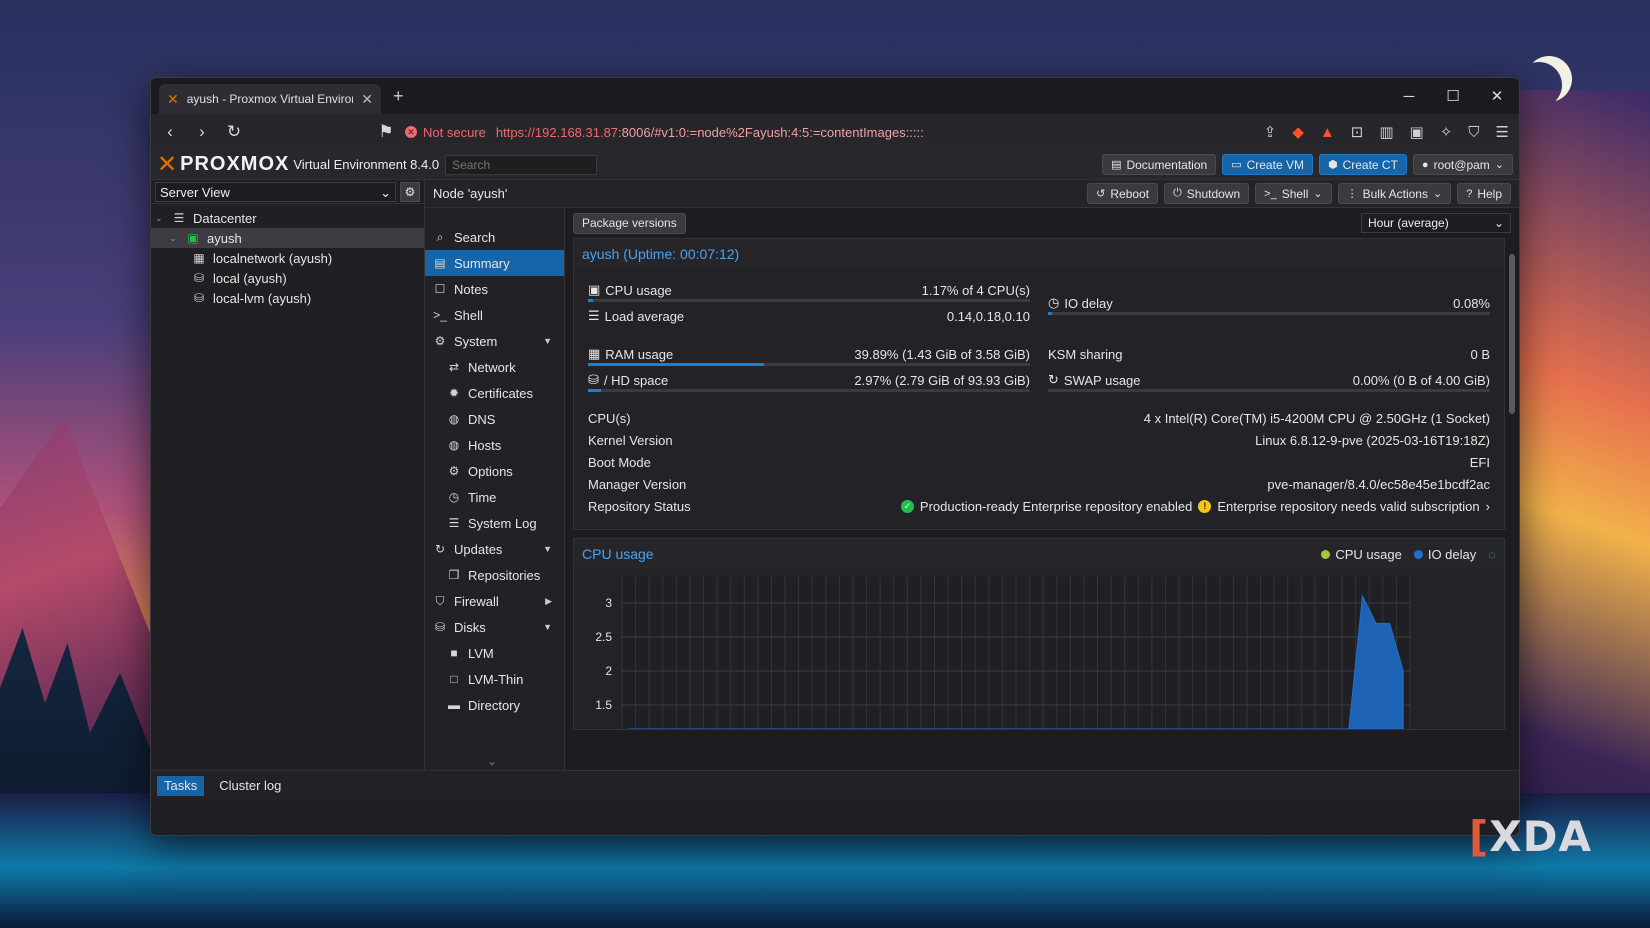 The width and height of the screenshot is (1650, 928). Describe the element at coordinates (170, 132) in the screenshot. I see `back-icon: ‹` at that location.